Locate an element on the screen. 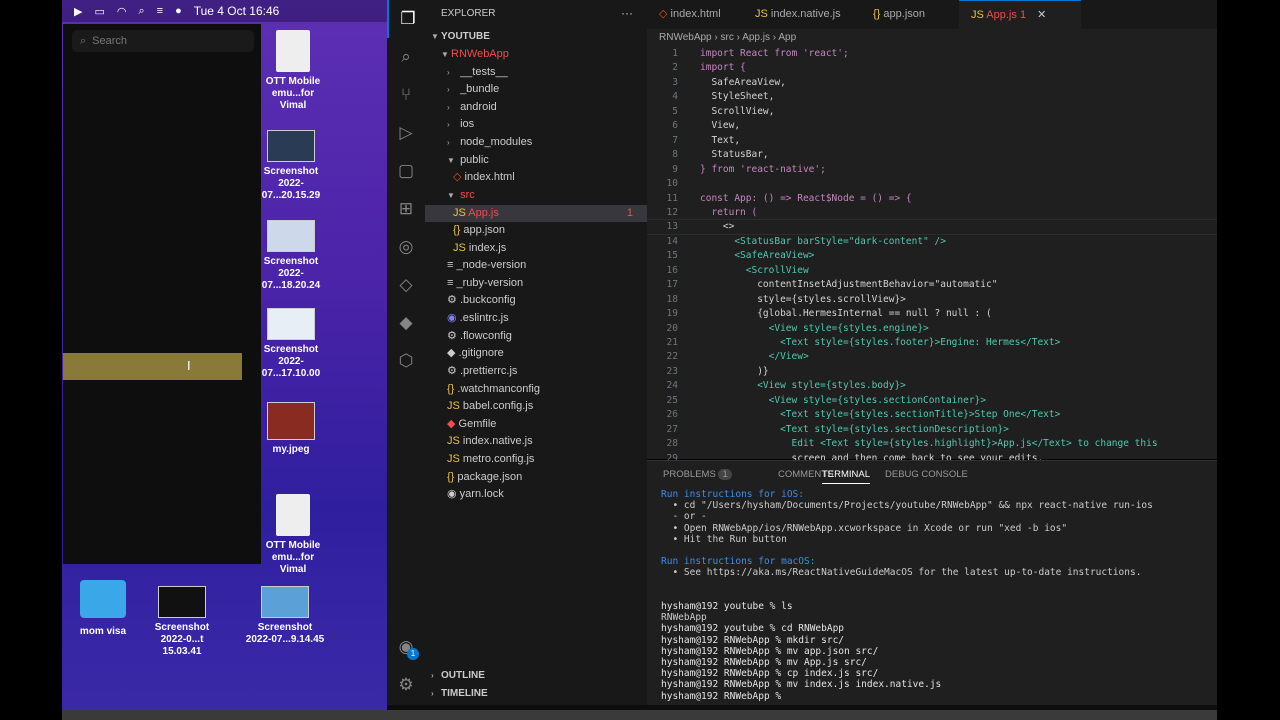 The image size is (1280, 720). code-line: import { is located at coordinates (723, 67).